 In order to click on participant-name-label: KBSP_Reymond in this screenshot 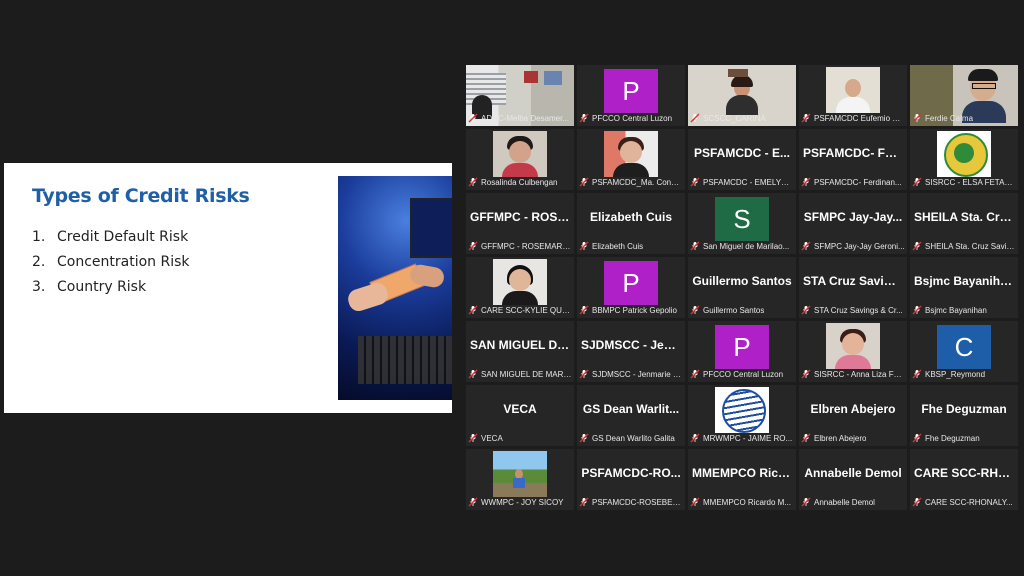, I will do `click(964, 374)`.